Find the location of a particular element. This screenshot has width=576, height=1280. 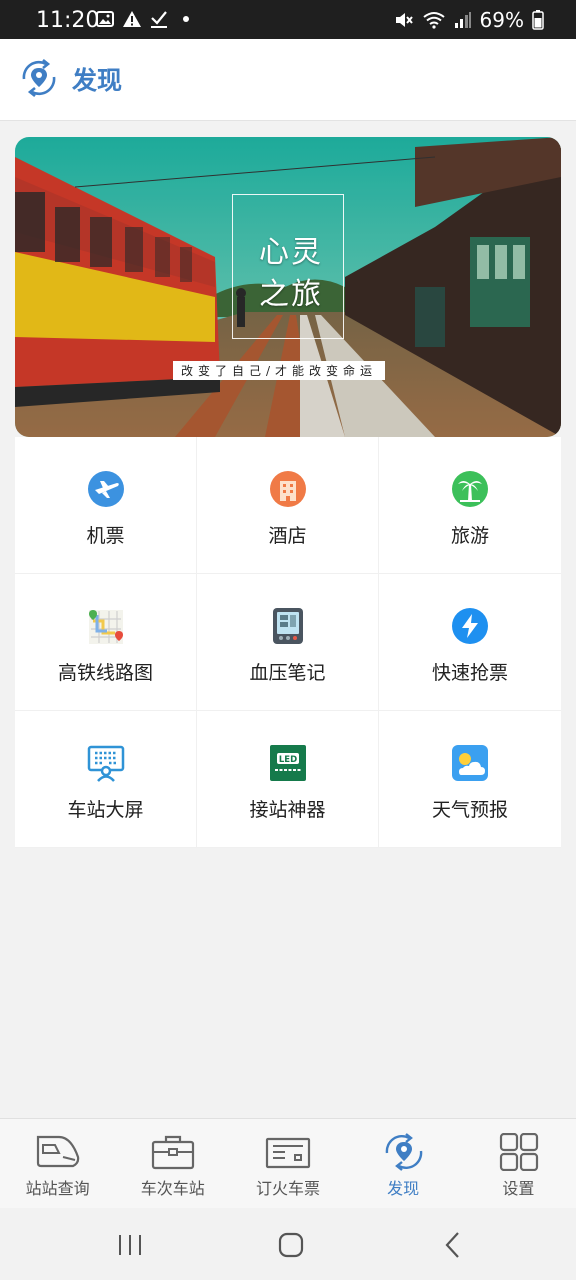

tab-train-station: 车次车站 is located at coordinates (172, 1163).